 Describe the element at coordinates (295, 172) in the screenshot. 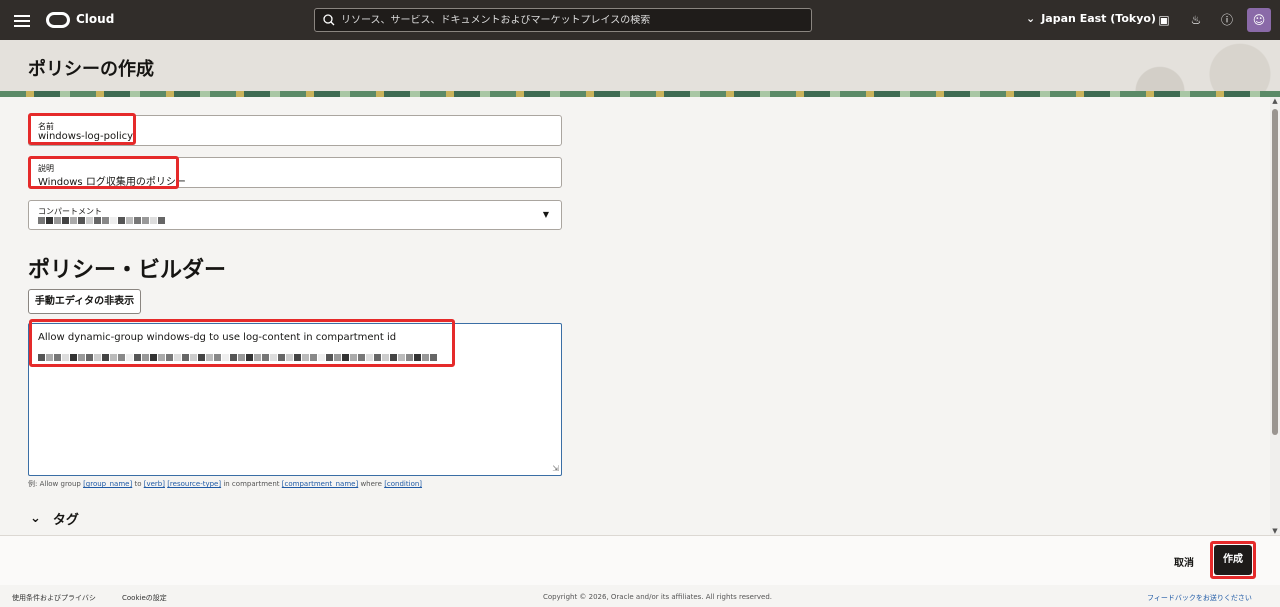

I see `description-field: 説明 Windows ログ収集用のポリシー` at that location.